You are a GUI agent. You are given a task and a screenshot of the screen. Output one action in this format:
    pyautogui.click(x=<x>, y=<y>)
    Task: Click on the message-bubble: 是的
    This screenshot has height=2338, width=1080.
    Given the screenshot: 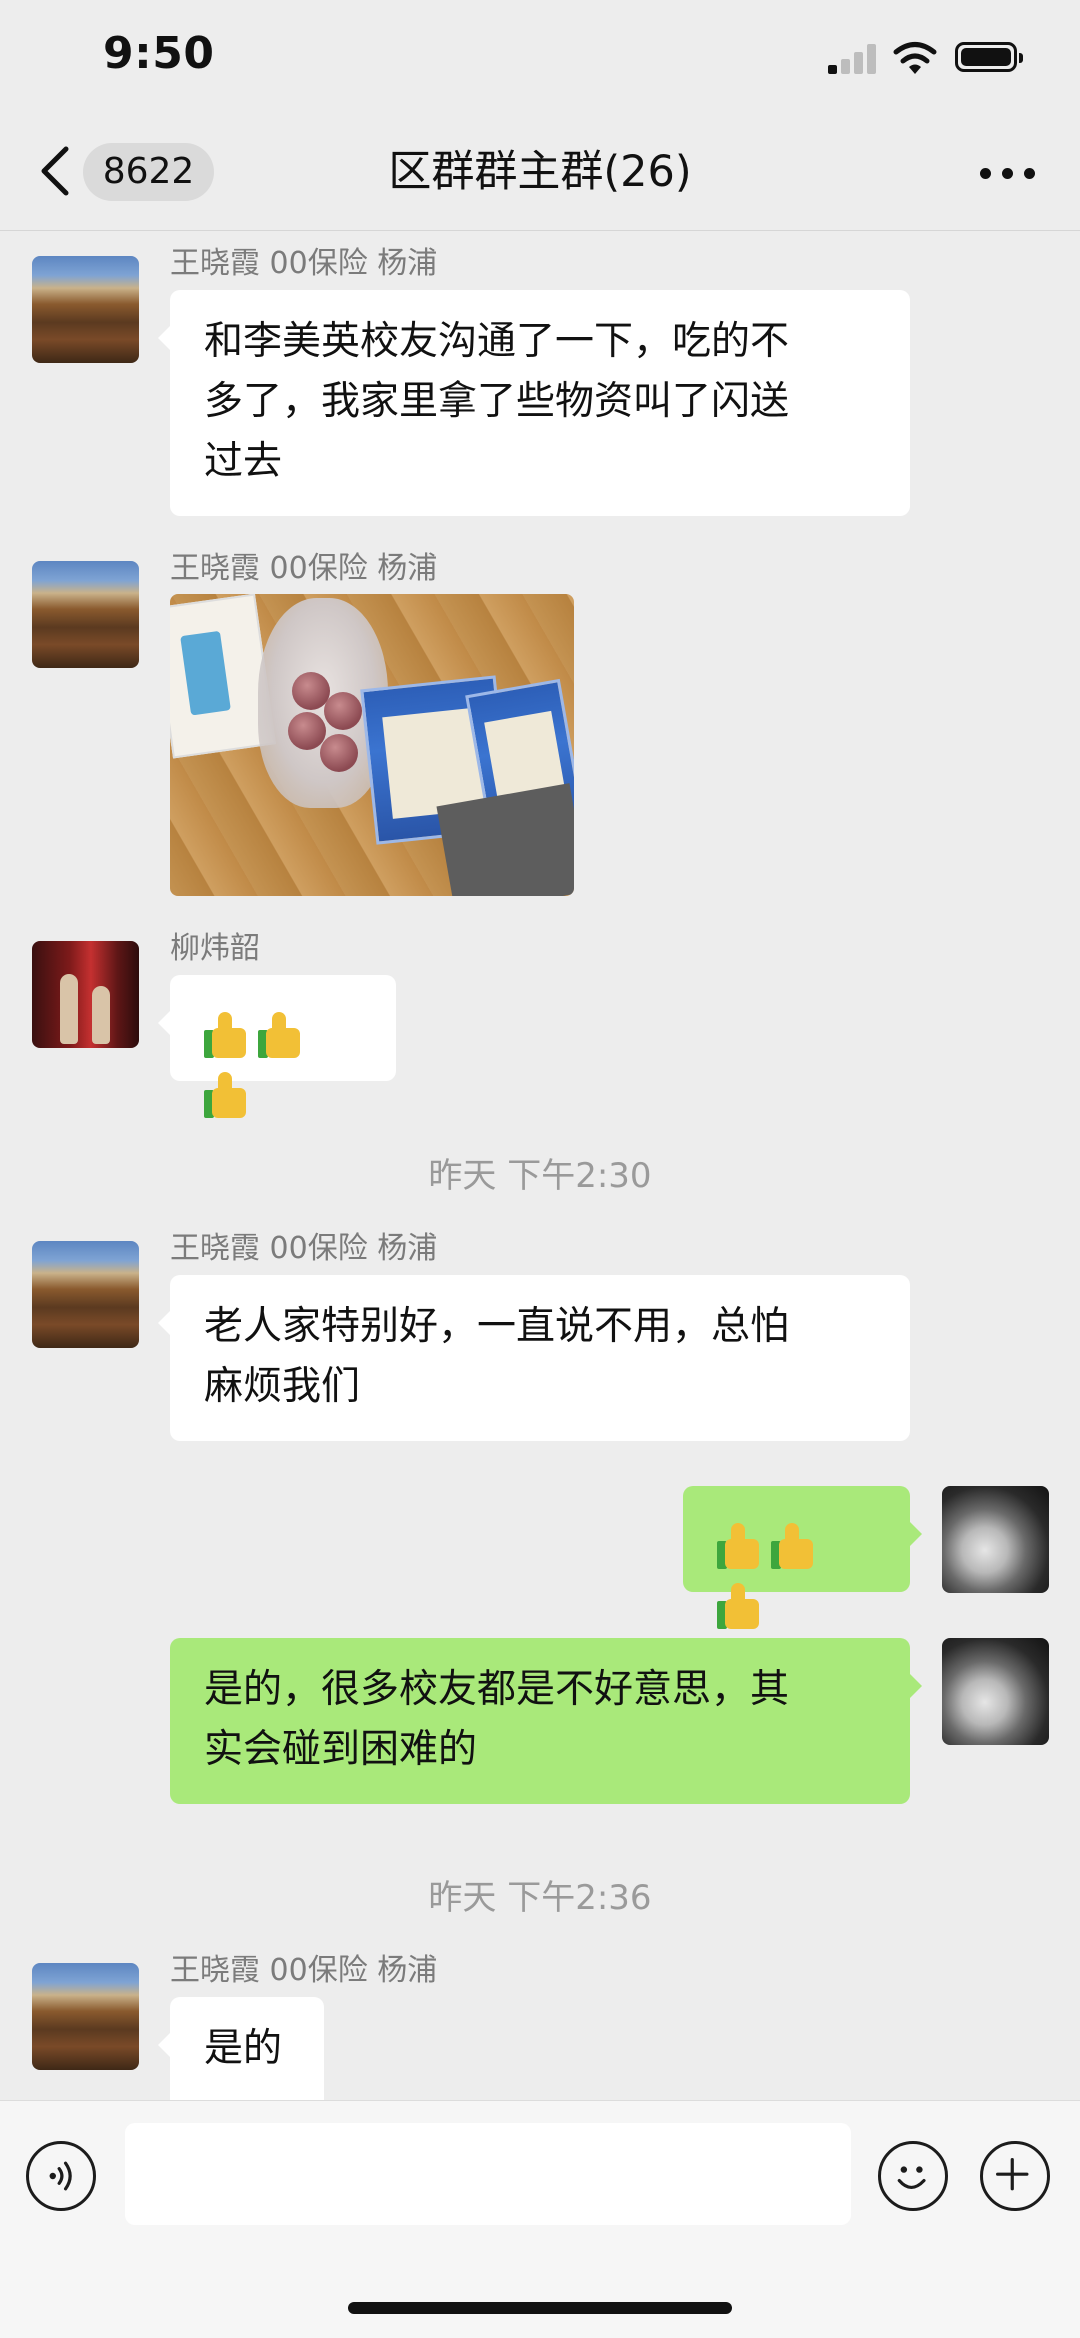 What is the action you would take?
    pyautogui.click(x=241, y=2048)
    